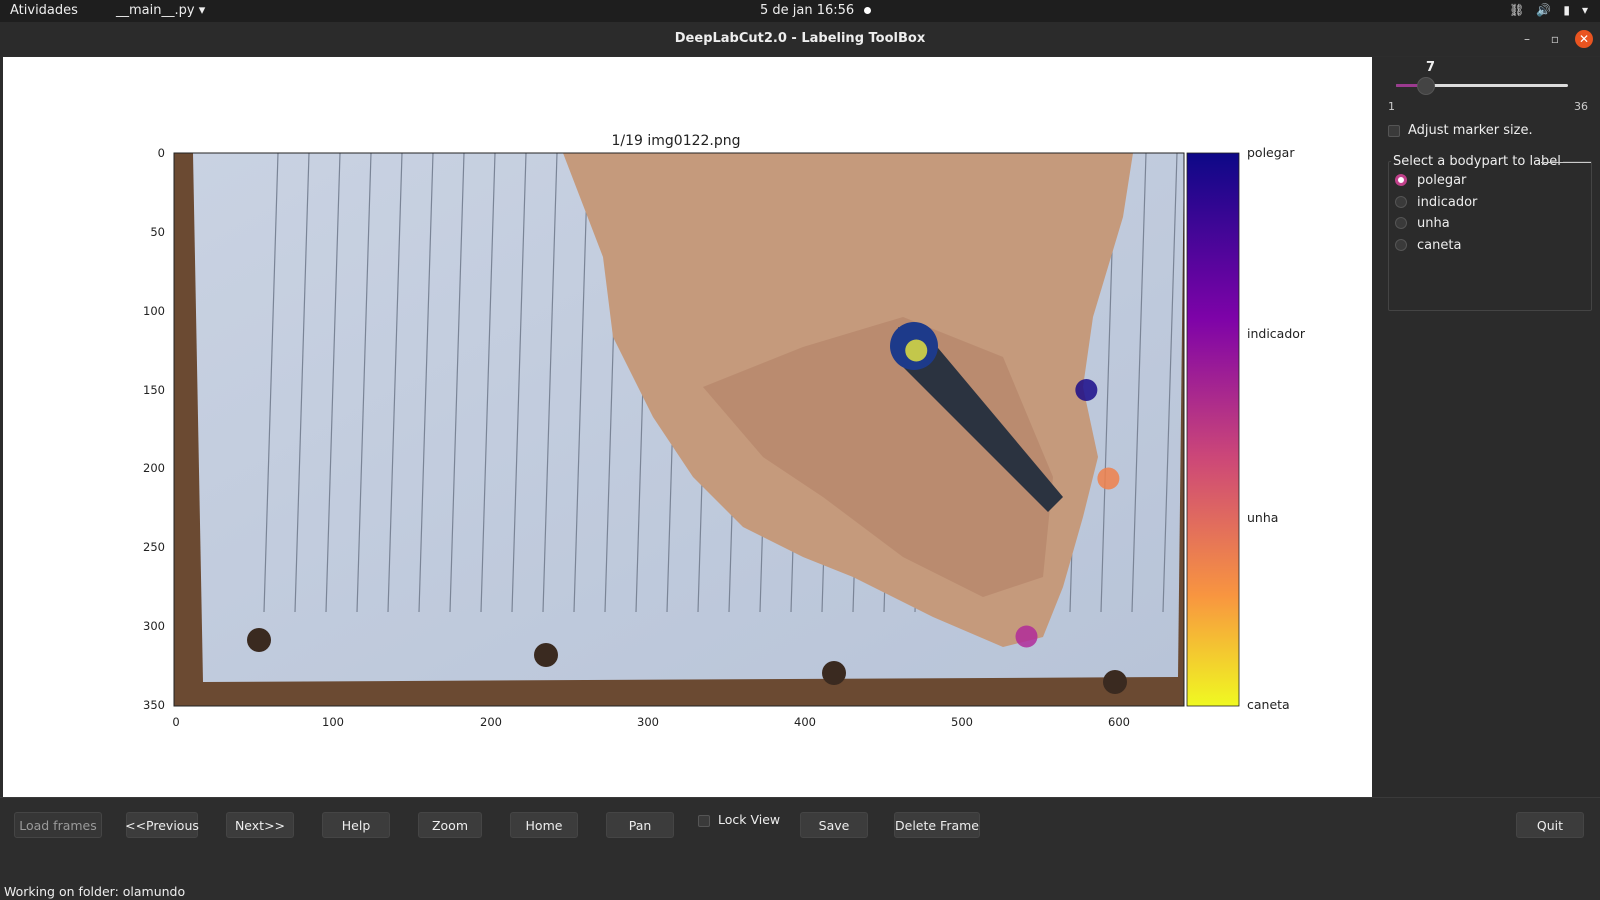  Describe the element at coordinates (1391, 106) in the screenshot. I see `slider-min-label: 1` at that location.